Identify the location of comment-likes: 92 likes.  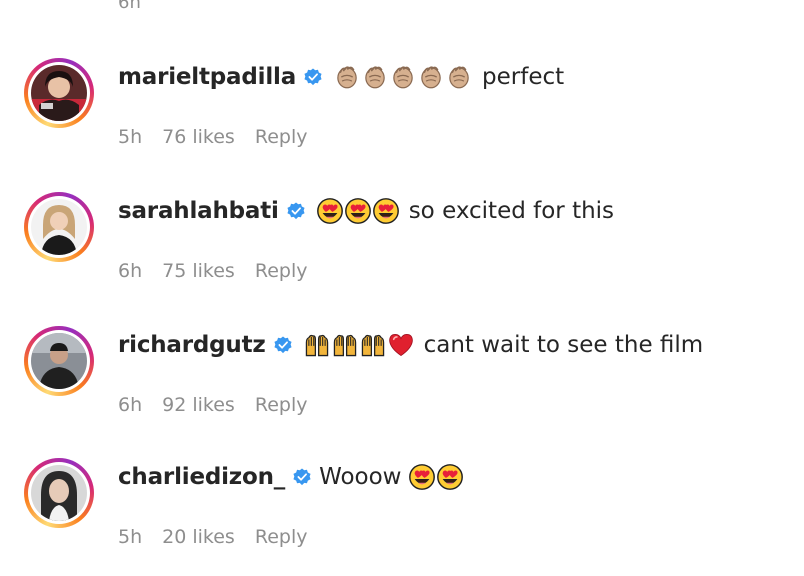
(198, 405).